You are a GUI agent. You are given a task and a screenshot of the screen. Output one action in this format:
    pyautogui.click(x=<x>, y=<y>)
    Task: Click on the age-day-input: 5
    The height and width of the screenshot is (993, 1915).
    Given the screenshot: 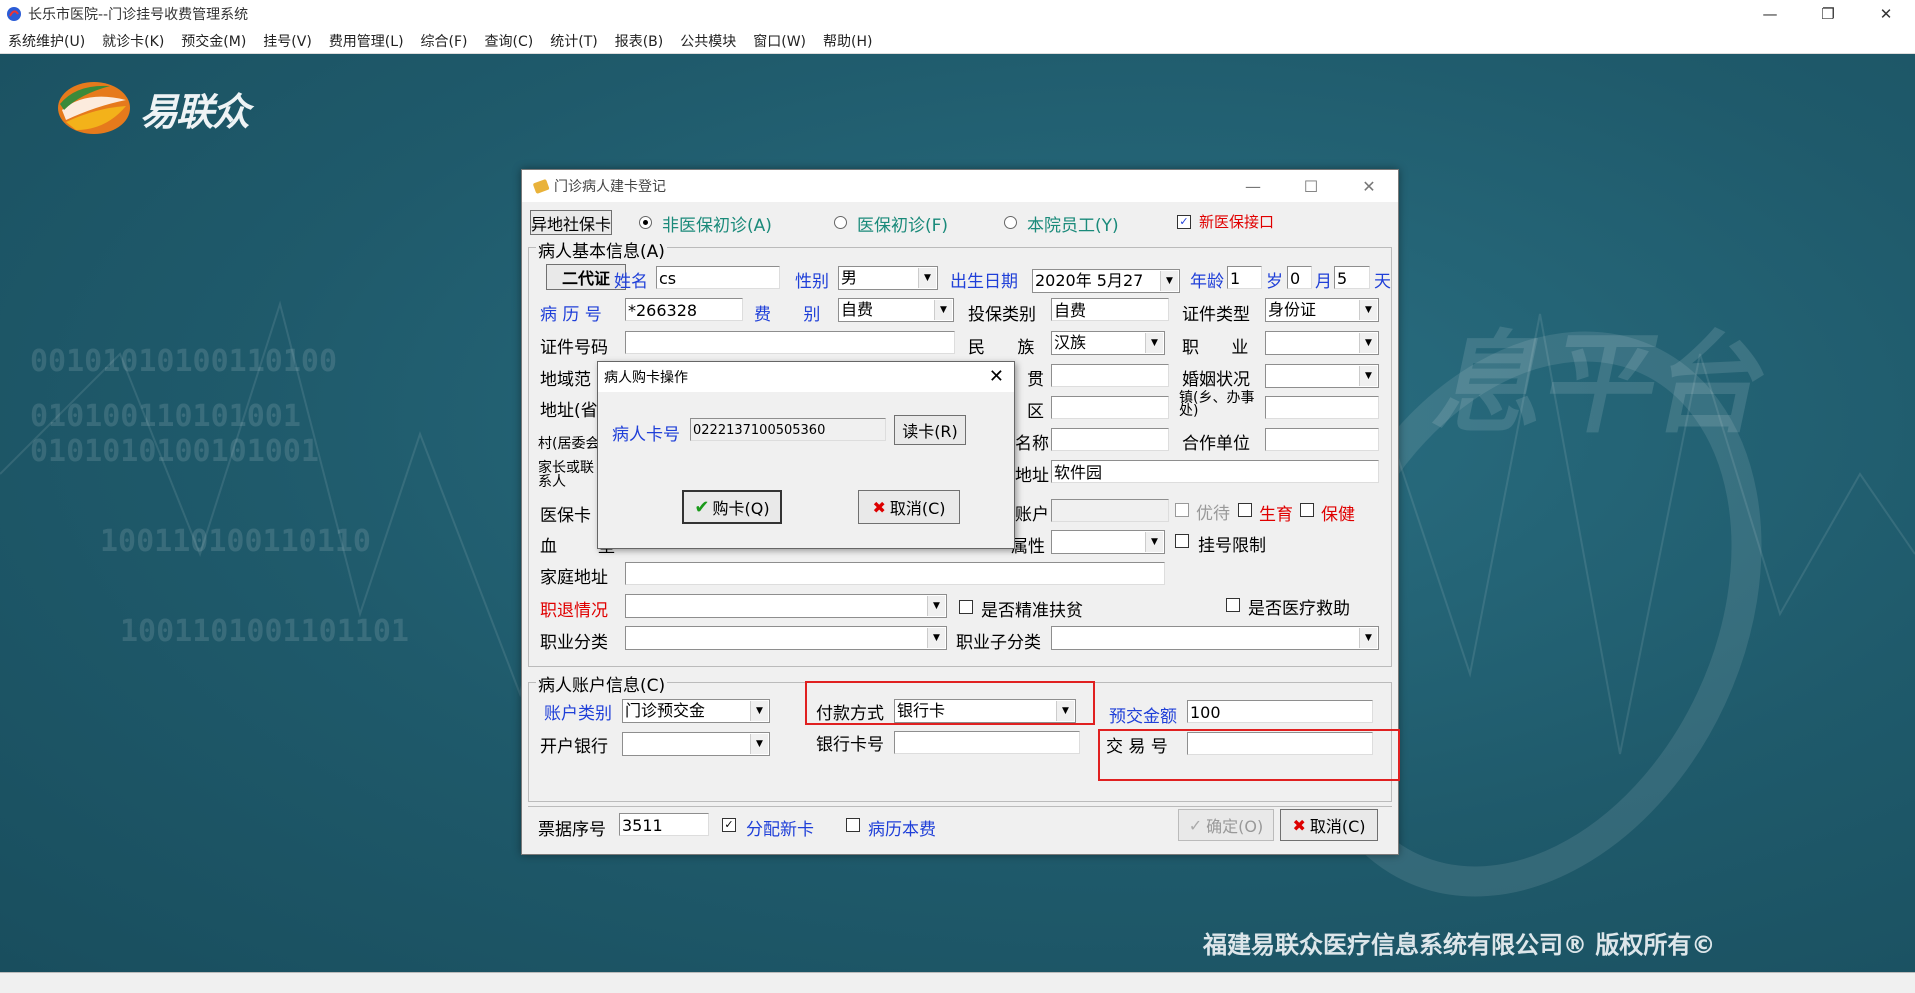 What is the action you would take?
    pyautogui.click(x=1352, y=277)
    